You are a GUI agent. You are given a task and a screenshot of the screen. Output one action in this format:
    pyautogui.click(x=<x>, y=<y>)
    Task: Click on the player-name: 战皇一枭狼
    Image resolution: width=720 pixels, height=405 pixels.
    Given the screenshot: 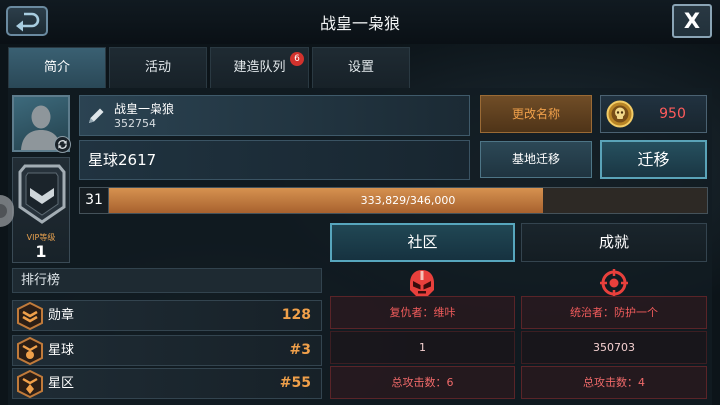 What is the action you would take?
    pyautogui.click(x=144, y=109)
    